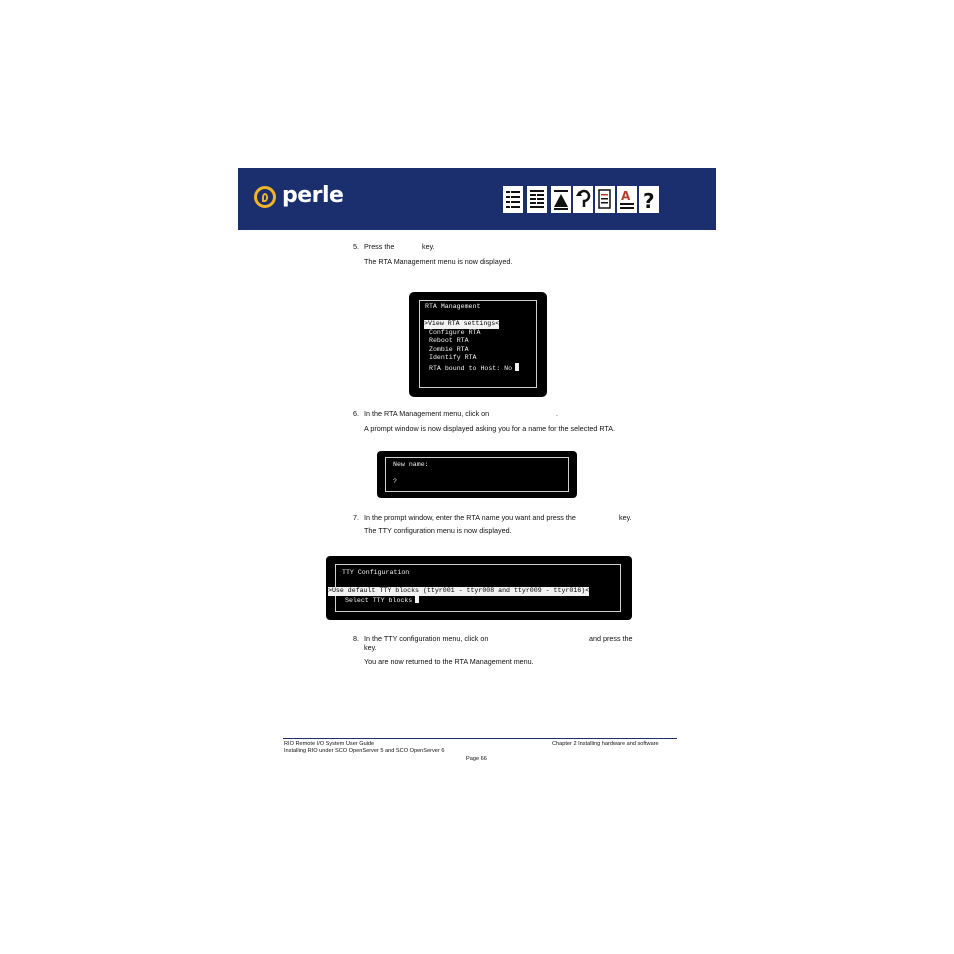 The height and width of the screenshot is (954, 954). I want to click on footer-rule, so click(480, 738).